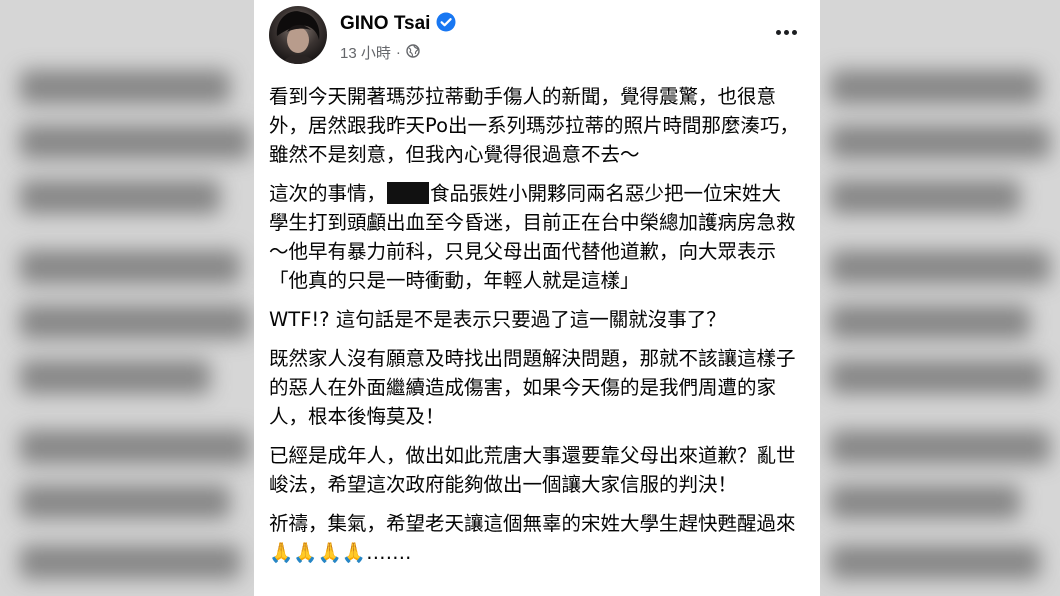  I want to click on post-meta: 13 小時 ·, so click(380, 52).